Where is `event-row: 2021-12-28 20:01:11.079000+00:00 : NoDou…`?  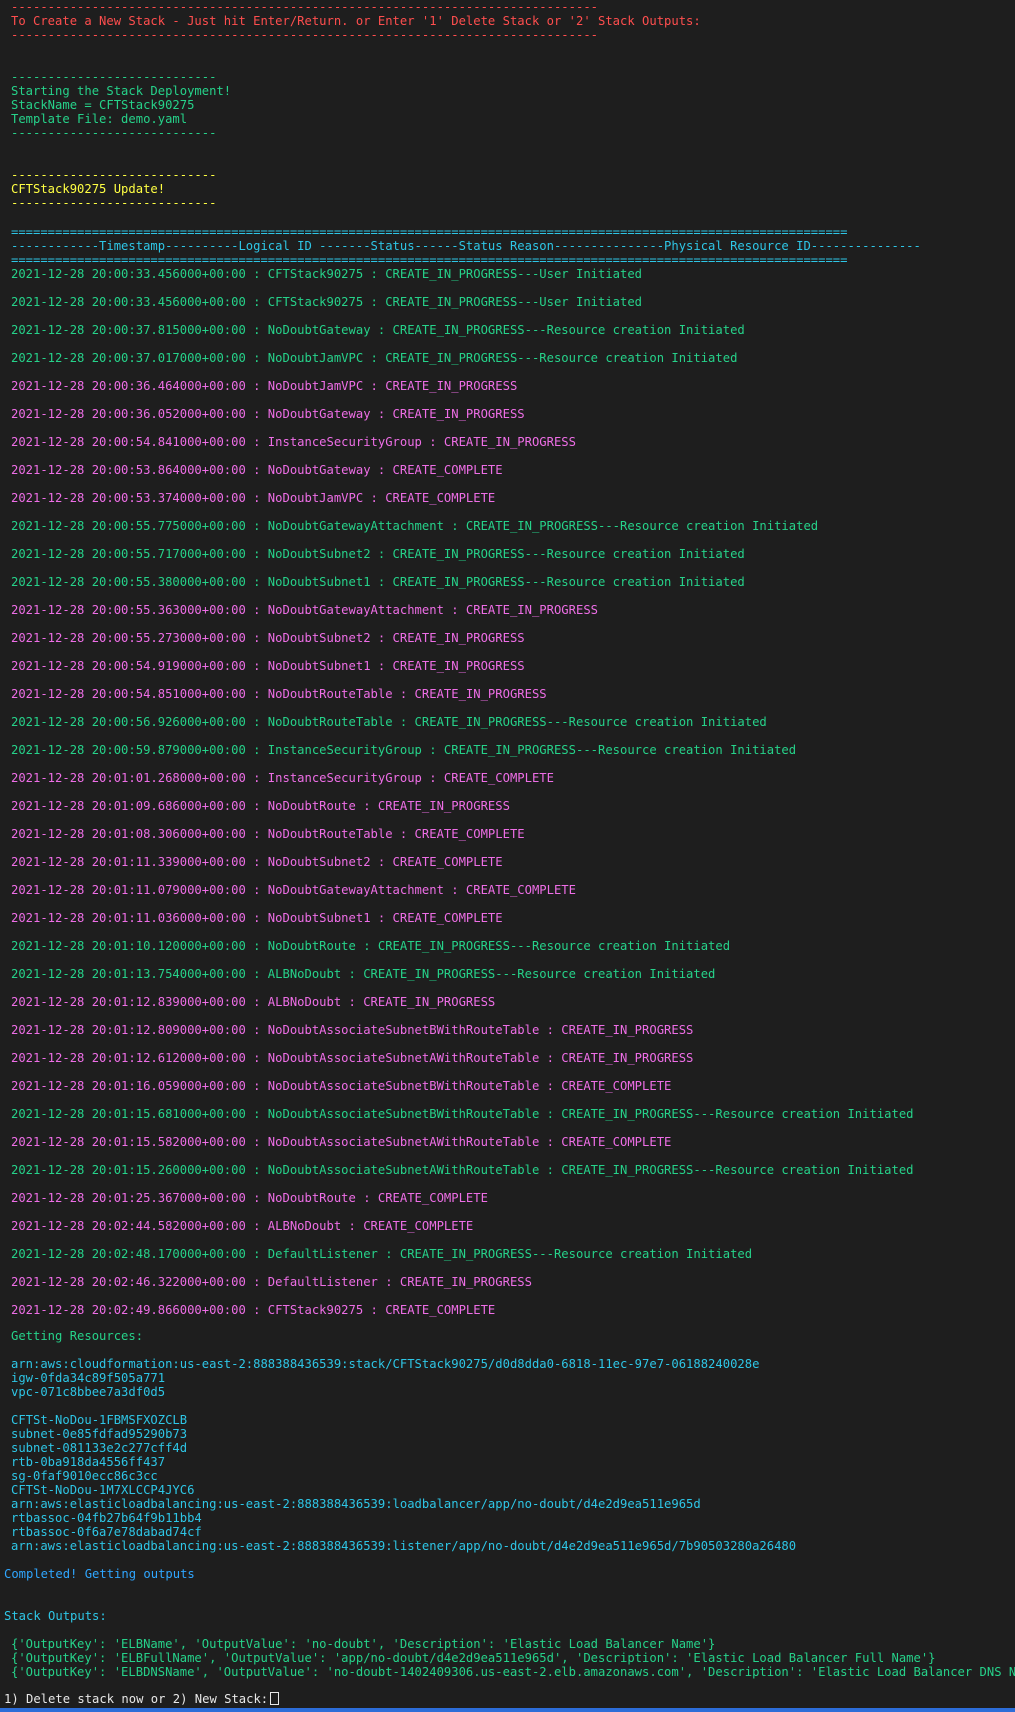 event-row: 2021-12-28 20:01:11.079000+00:00 : NoDou… is located at coordinates (293, 890).